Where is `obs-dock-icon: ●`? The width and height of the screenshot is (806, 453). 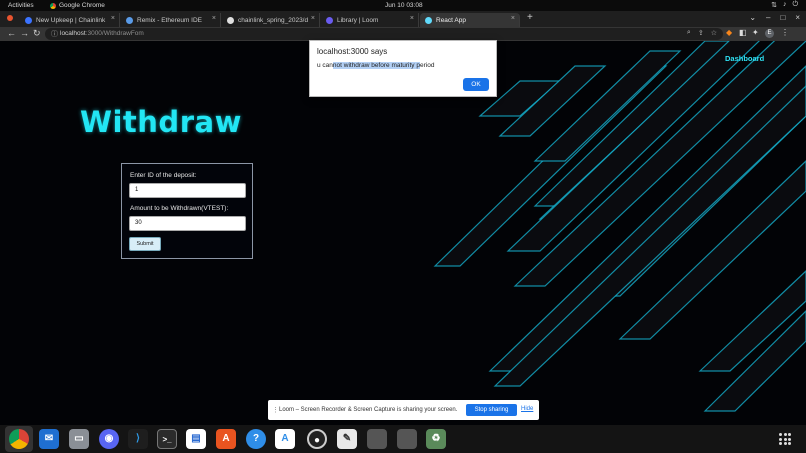 obs-dock-icon: ● is located at coordinates (317, 439).